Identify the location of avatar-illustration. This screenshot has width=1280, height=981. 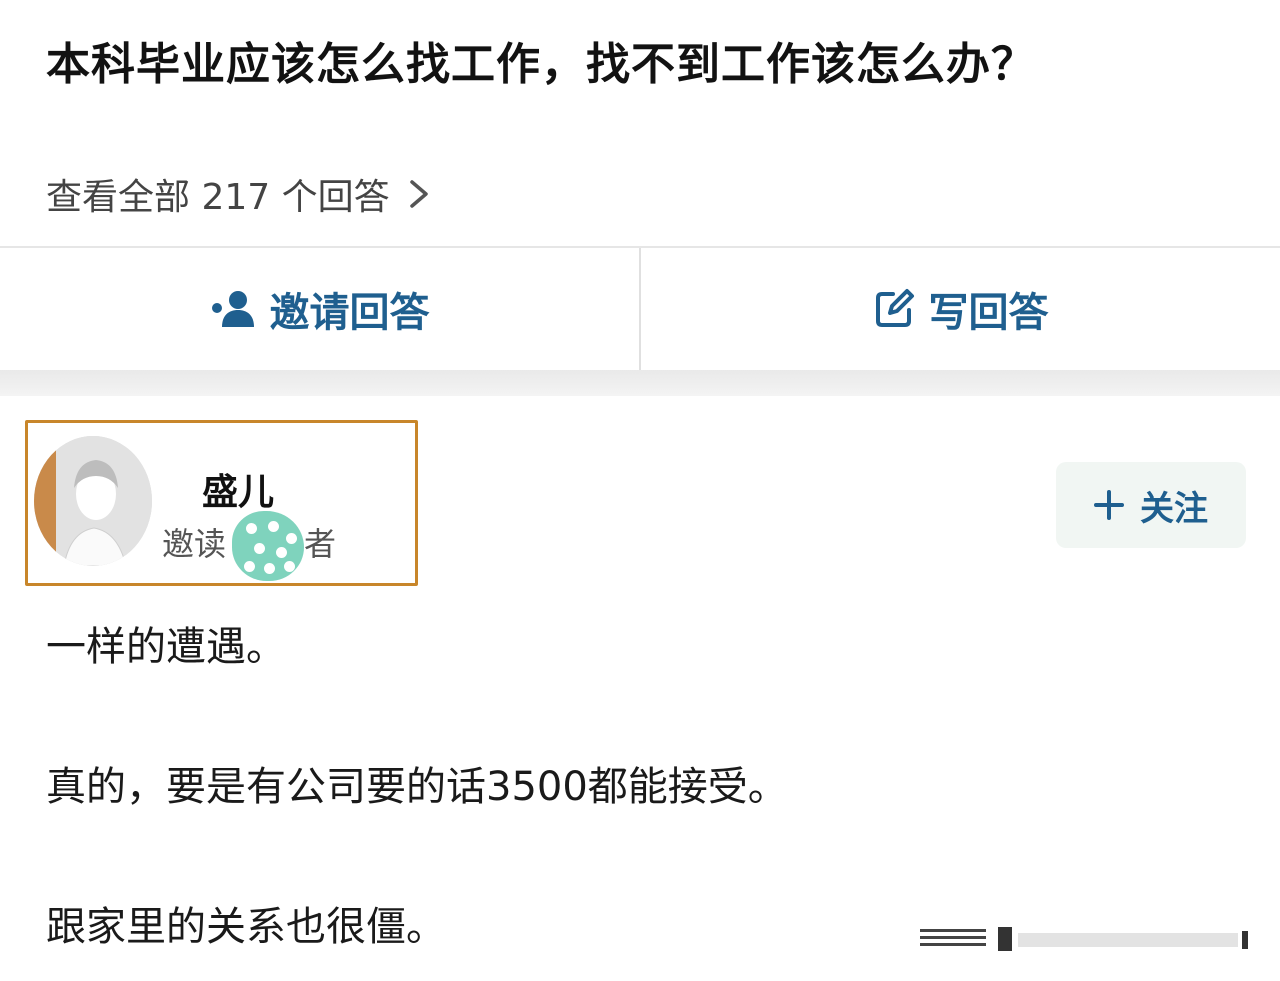
(93, 501).